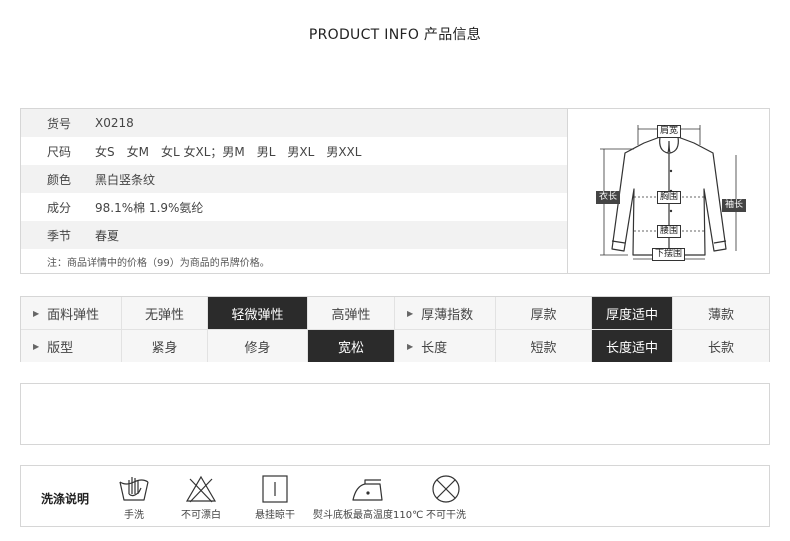 This screenshot has width=790, height=541. I want to click on care-item-no-bleach: 不可漂白, so click(201, 497).